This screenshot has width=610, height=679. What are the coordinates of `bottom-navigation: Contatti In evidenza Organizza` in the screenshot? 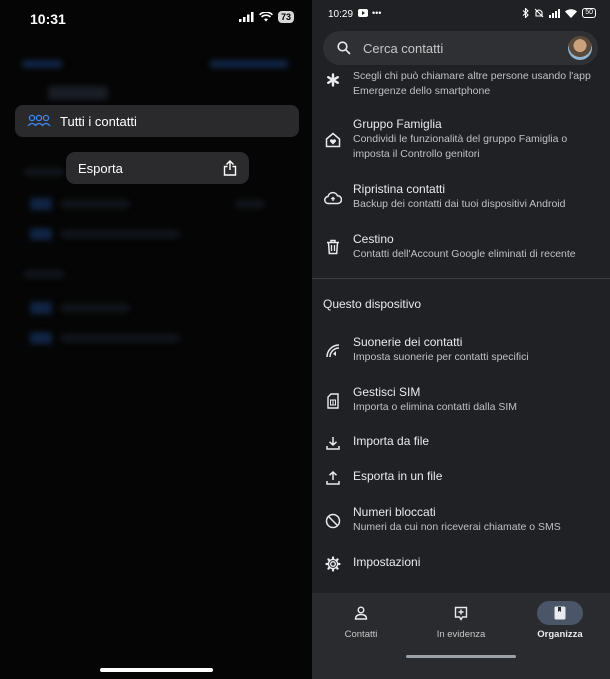 It's located at (461, 636).